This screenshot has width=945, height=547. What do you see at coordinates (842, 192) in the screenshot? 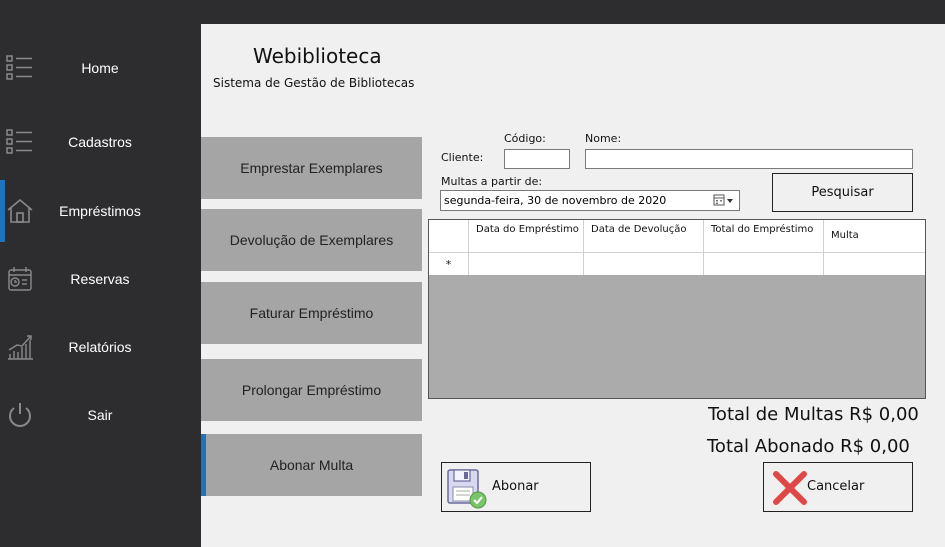
I see `search-button: Pesquisar` at bounding box center [842, 192].